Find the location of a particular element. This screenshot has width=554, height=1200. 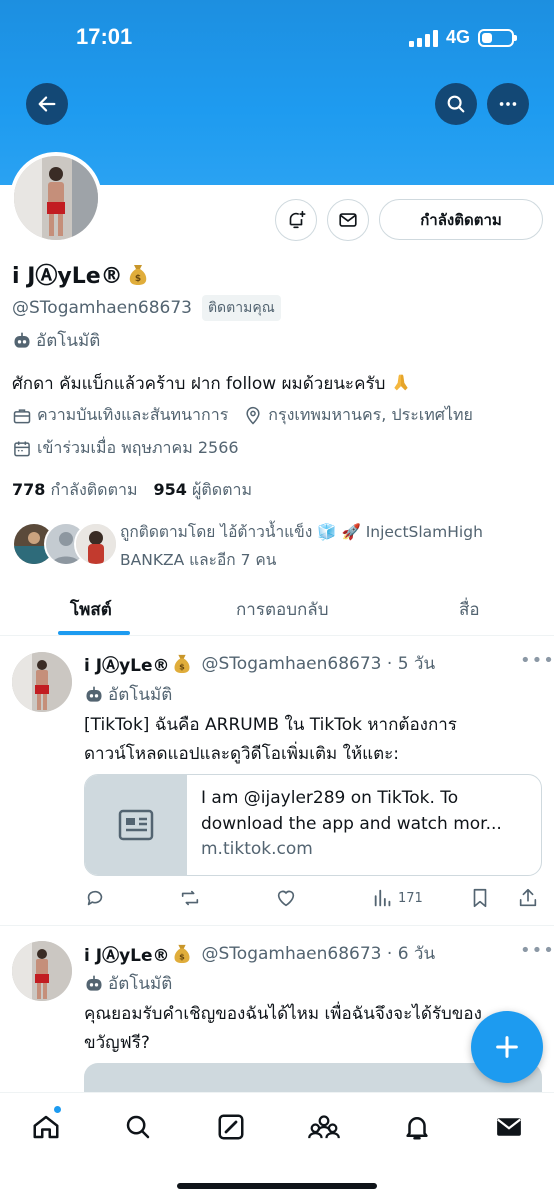

tab-media: สื่อ is located at coordinates (469, 609).